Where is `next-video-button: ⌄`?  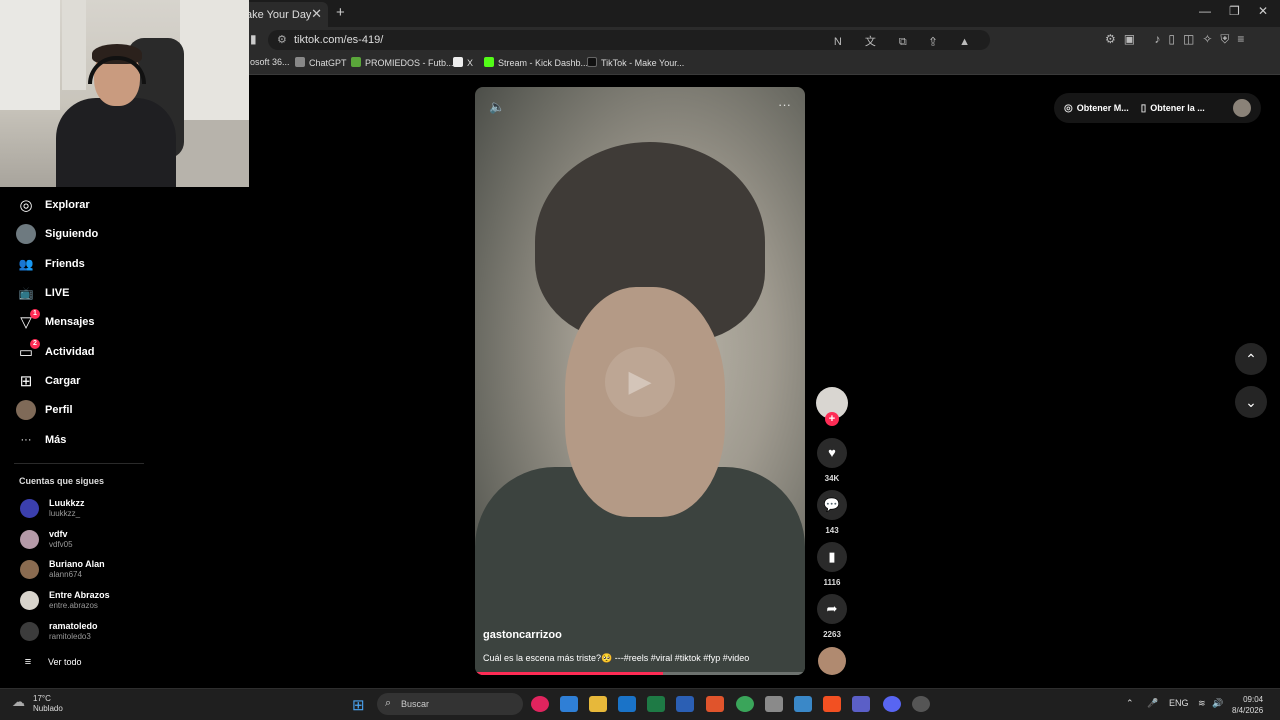 next-video-button: ⌄ is located at coordinates (1251, 402).